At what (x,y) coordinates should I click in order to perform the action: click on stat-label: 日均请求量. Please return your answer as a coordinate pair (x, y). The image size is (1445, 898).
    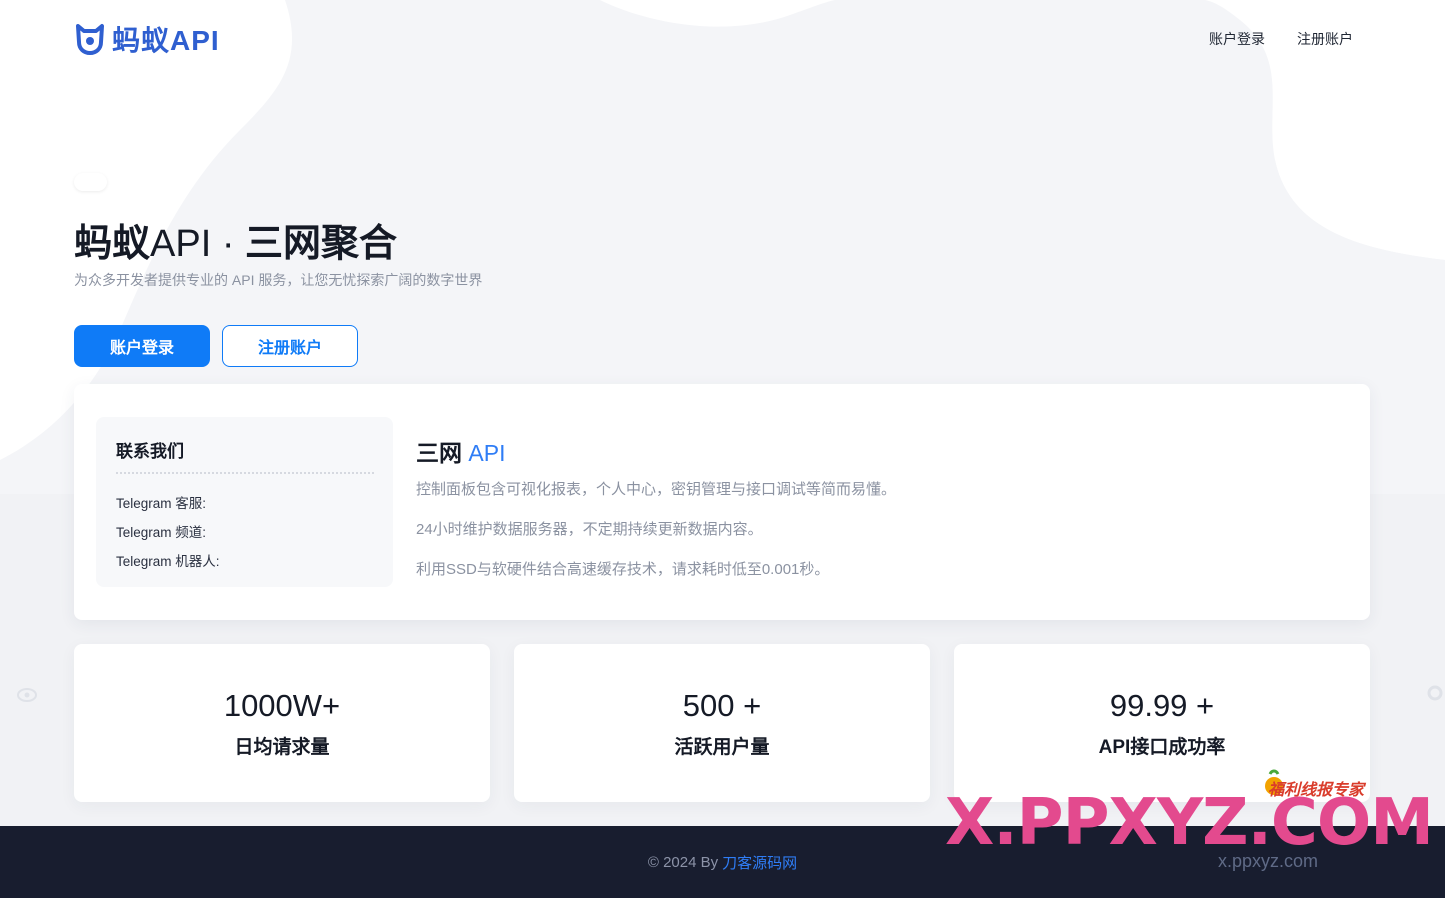
    Looking at the image, I should click on (282, 747).